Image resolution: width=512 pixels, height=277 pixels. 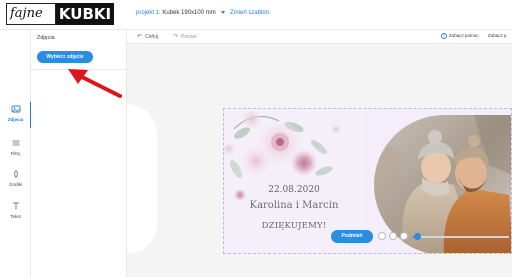 I want to click on rotate-right-icon, so click(x=393, y=236).